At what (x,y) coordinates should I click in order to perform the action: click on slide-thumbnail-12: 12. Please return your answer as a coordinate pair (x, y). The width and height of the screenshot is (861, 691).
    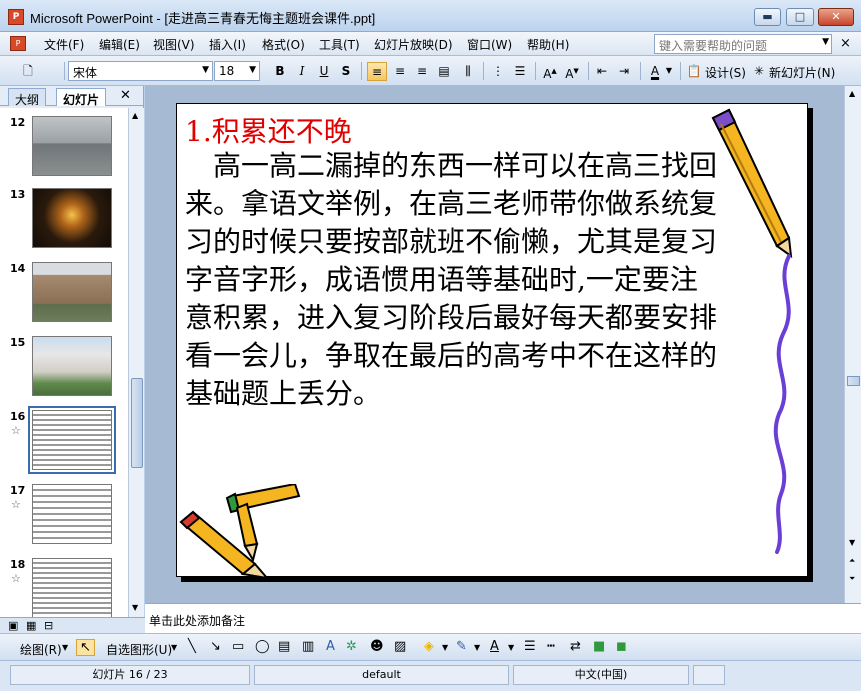
    Looking at the image, I should click on (64, 143).